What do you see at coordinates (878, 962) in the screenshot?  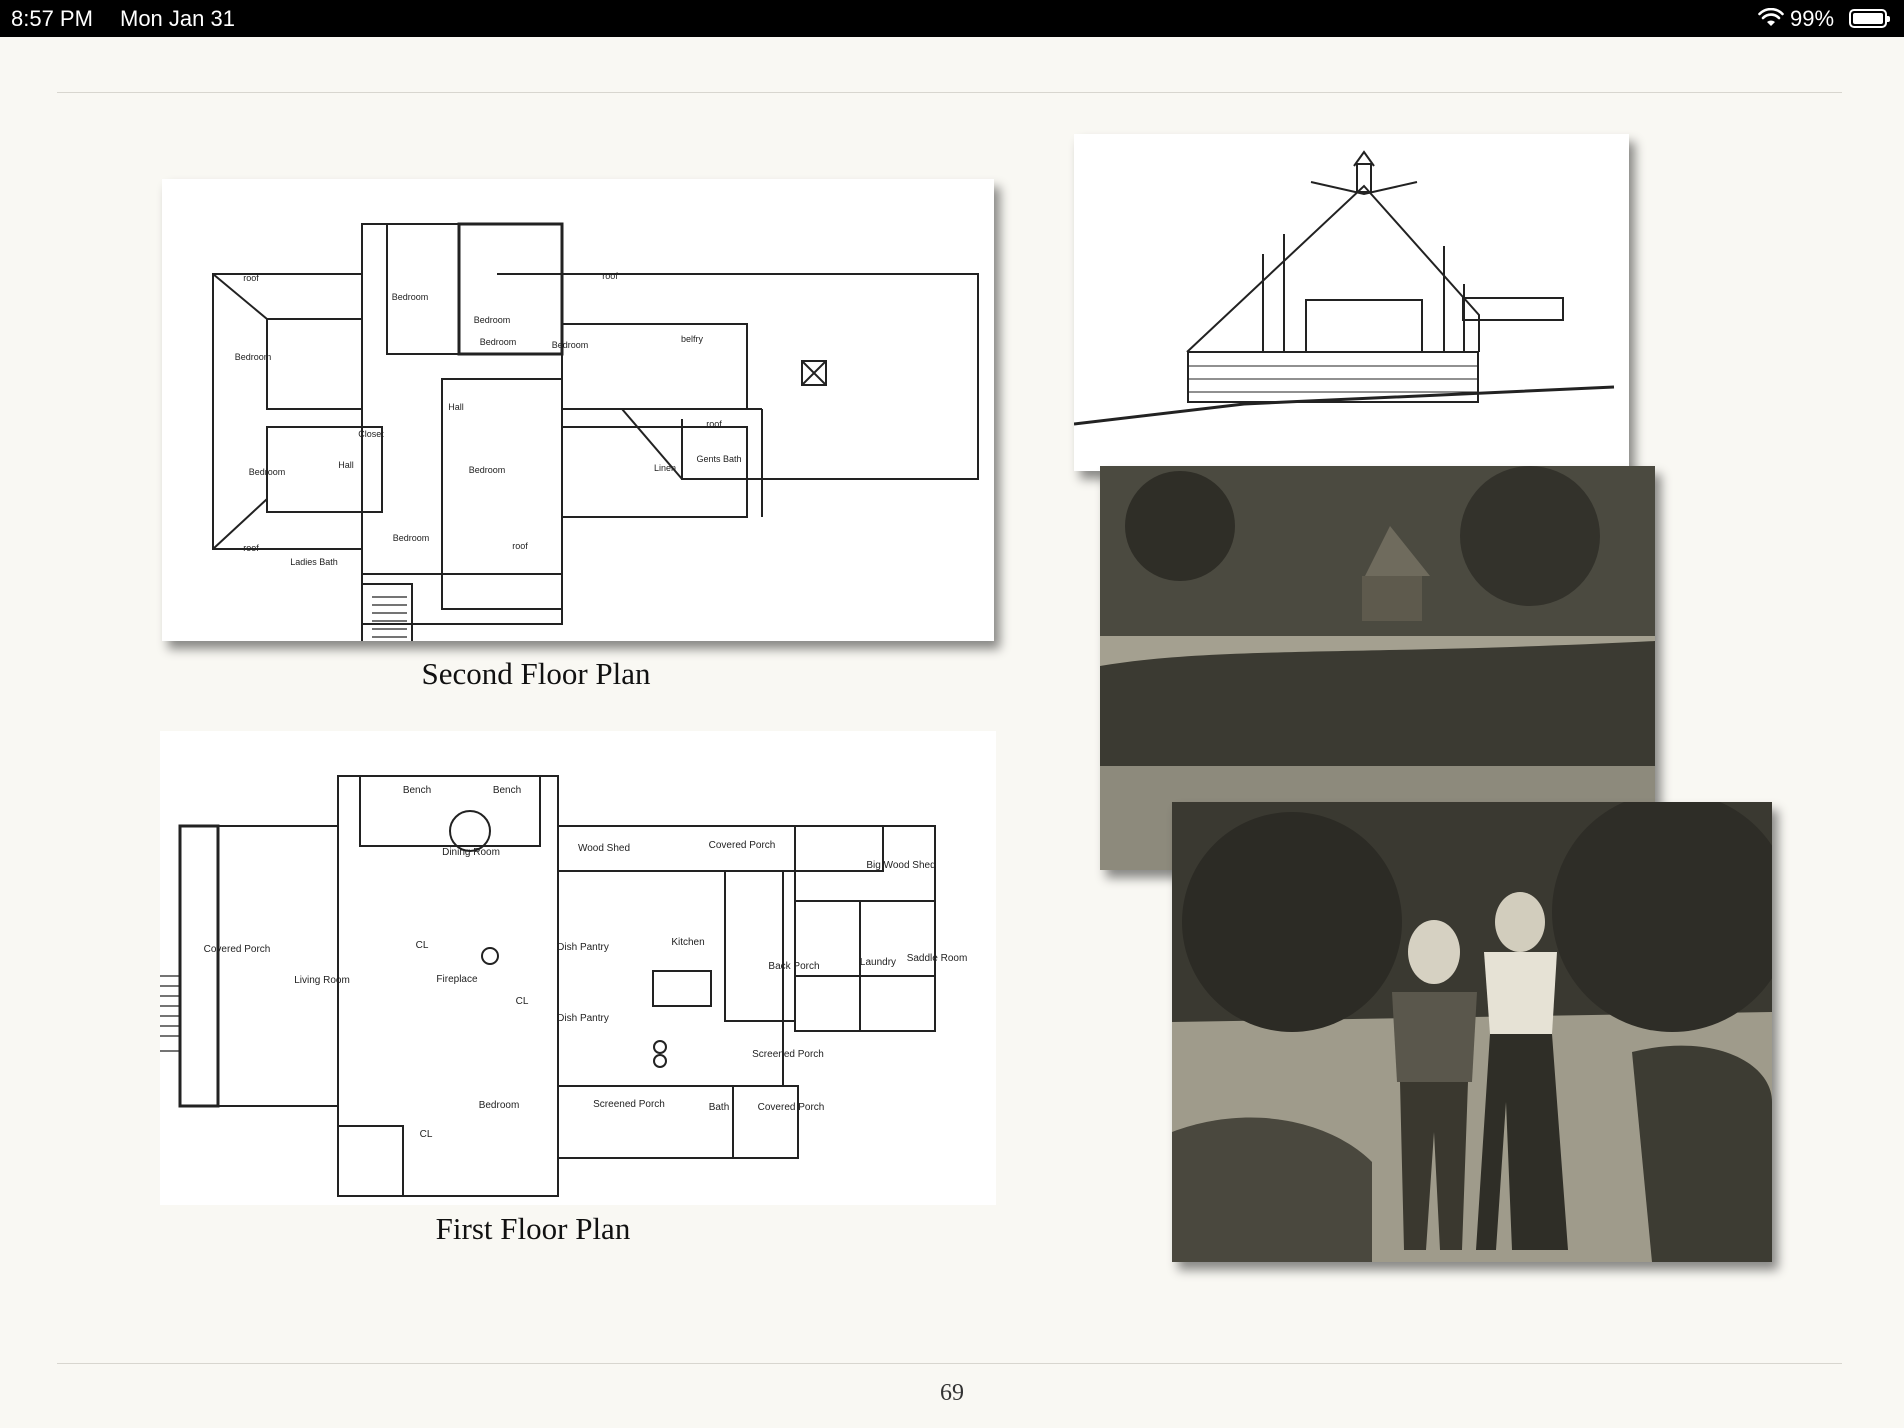 I see `room-label: Laundry` at bounding box center [878, 962].